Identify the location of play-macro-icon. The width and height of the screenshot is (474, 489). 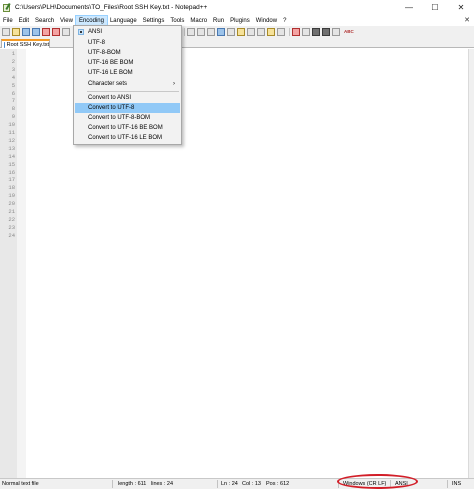
(316, 31).